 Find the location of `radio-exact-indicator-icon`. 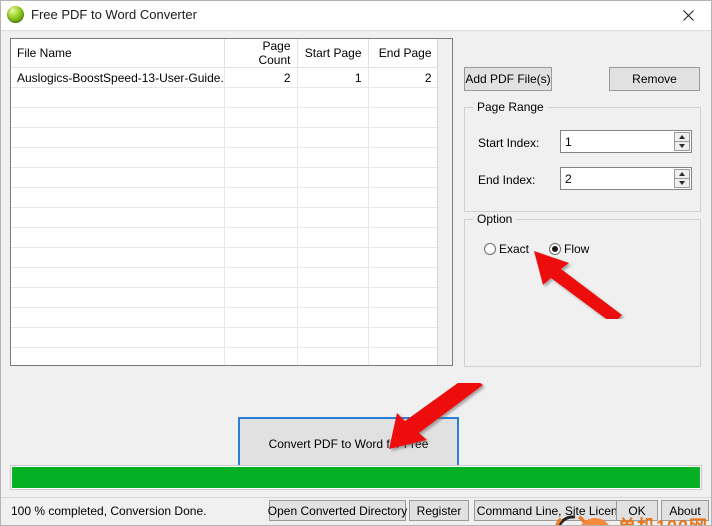

radio-exact-indicator-icon is located at coordinates (490, 249).